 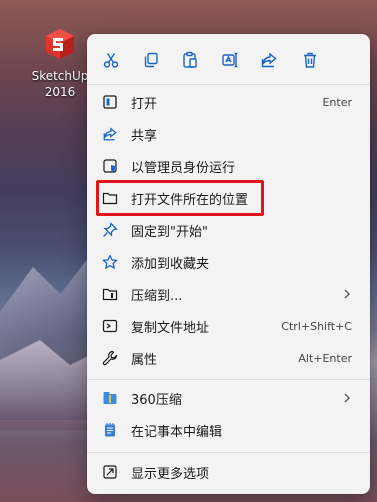 I want to click on copy-icon, so click(x=151, y=60).